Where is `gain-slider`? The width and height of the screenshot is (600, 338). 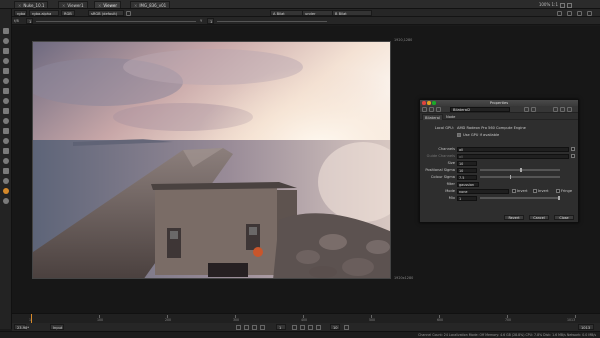 gain-slider is located at coordinates (116, 21).